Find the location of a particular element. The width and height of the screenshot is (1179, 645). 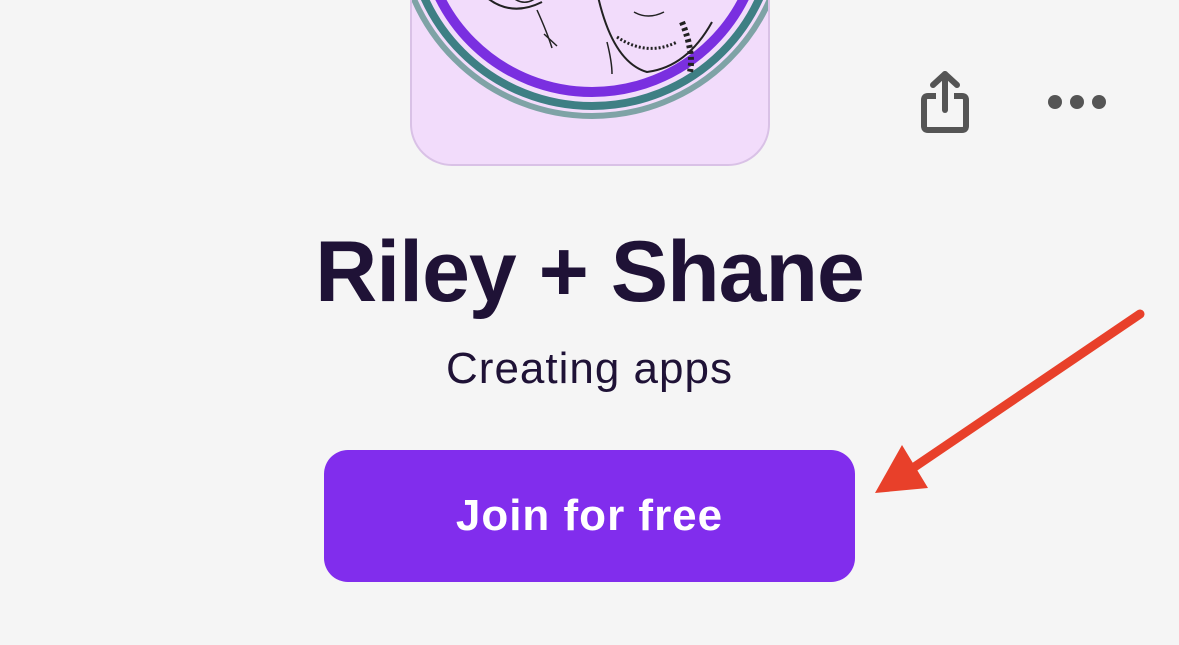

share-button is located at coordinates (945, 102).